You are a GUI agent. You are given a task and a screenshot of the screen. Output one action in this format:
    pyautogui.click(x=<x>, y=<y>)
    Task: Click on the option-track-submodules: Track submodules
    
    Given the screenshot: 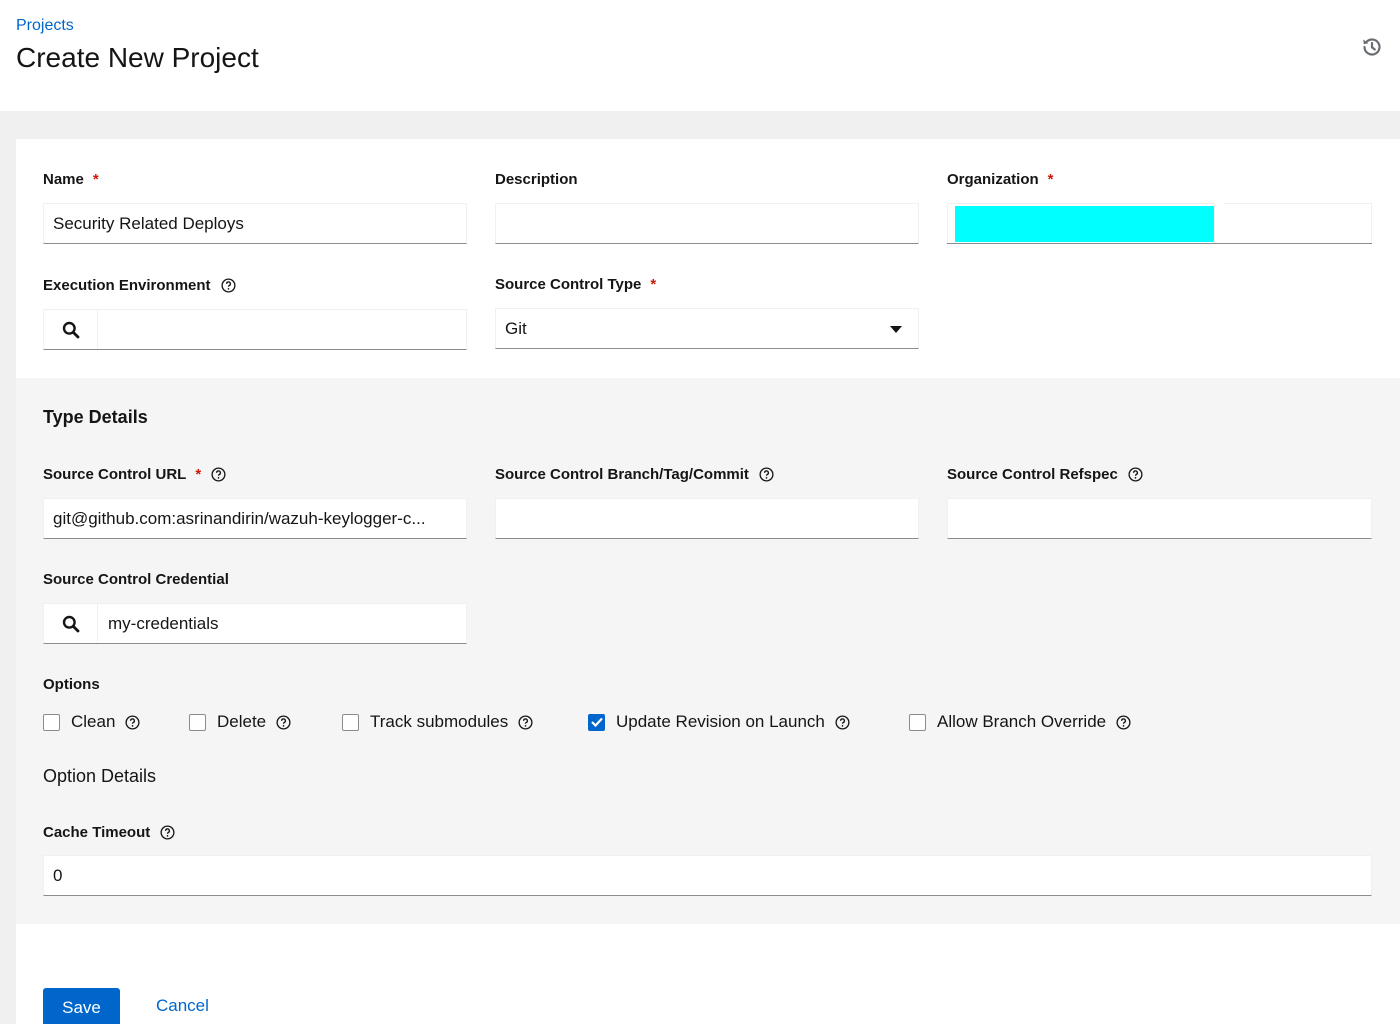 What is the action you would take?
    pyautogui.click(x=437, y=722)
    